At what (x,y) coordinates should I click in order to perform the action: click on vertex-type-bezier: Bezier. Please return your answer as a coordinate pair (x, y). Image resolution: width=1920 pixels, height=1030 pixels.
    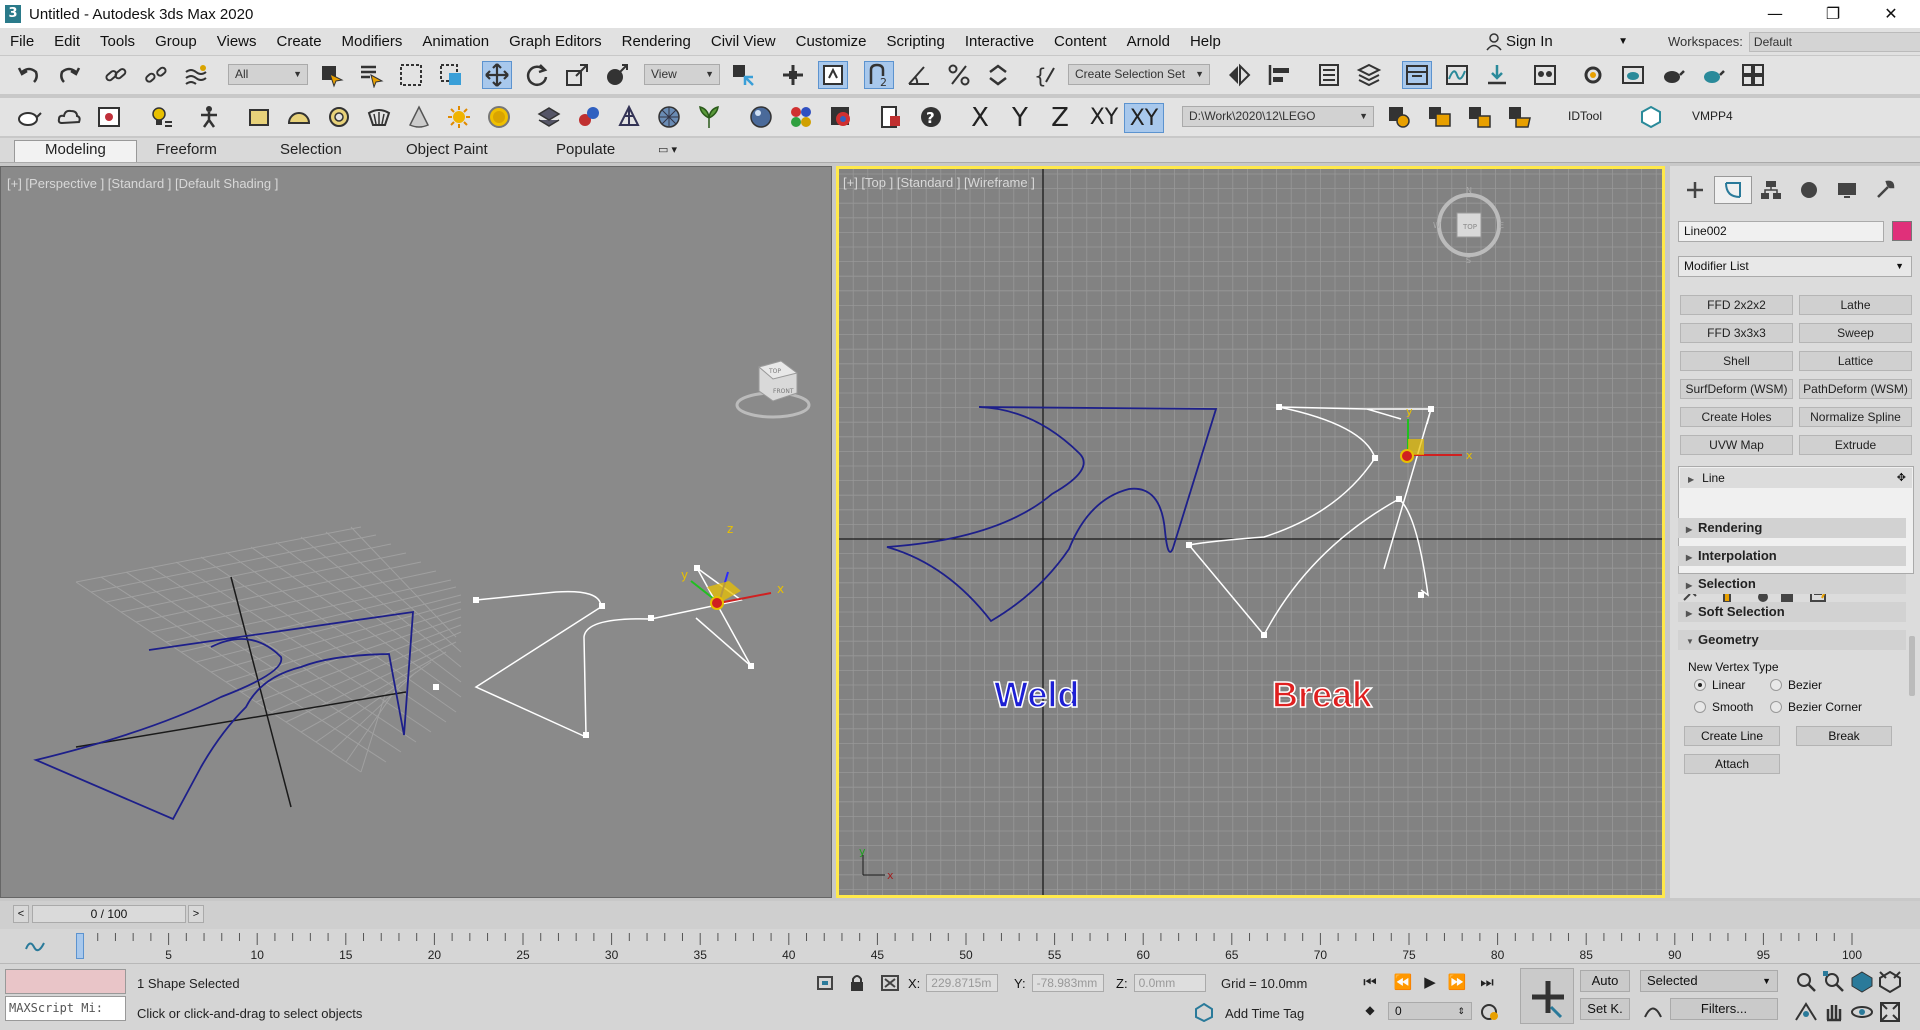
    Looking at the image, I should click on (1796, 685).